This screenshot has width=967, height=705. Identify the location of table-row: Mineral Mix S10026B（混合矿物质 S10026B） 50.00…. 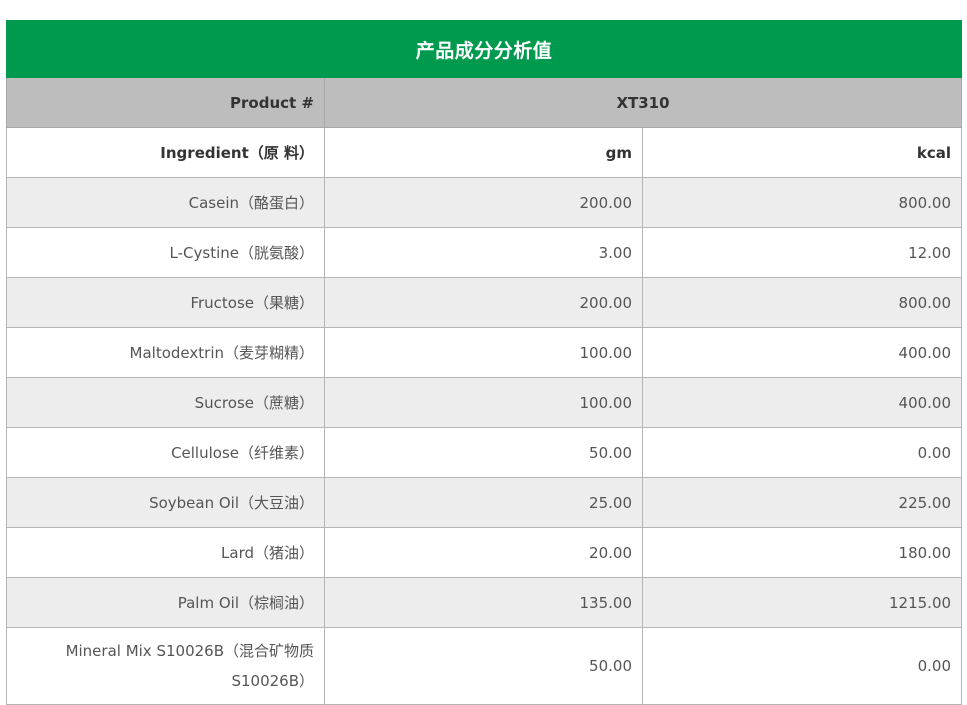
(484, 666).